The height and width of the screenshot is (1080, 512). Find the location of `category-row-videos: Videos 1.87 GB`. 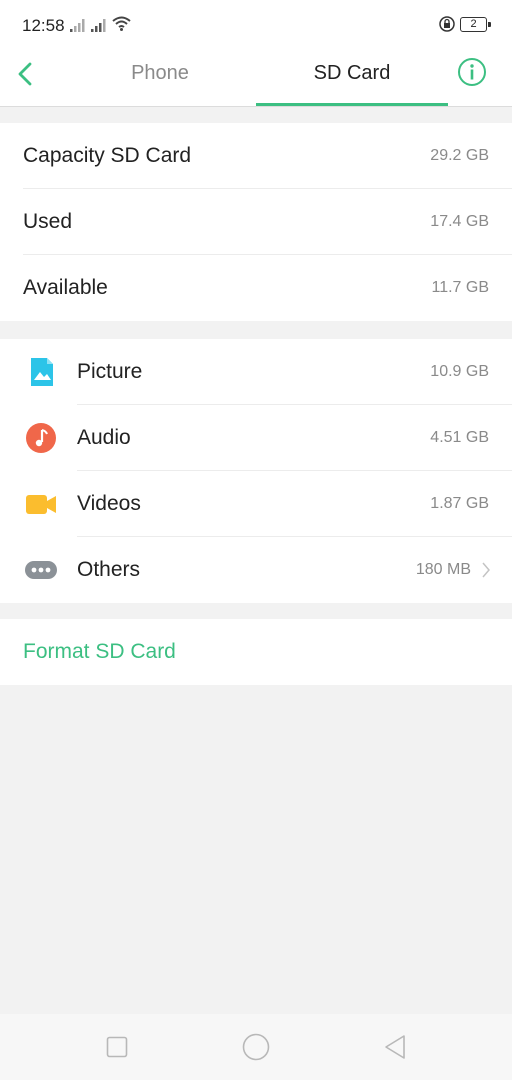

category-row-videos: Videos 1.87 GB is located at coordinates (256, 504).